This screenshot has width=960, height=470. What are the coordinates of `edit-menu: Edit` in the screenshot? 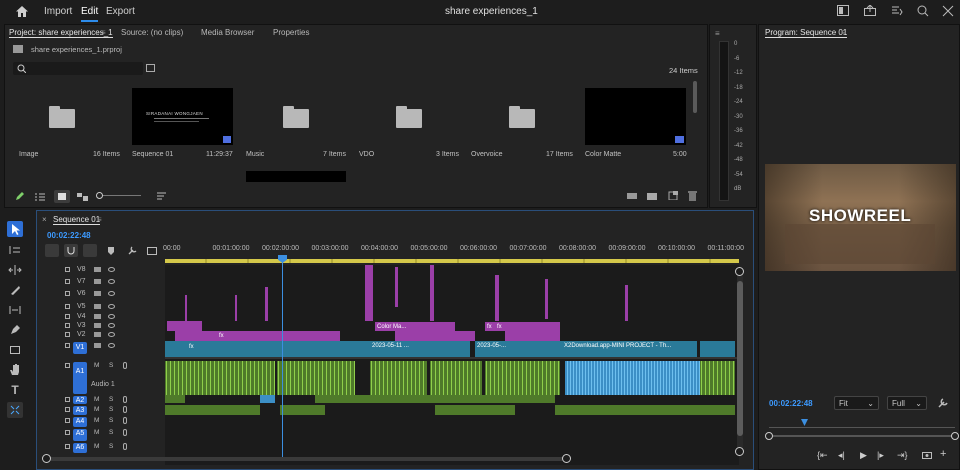 It's located at (90, 14).